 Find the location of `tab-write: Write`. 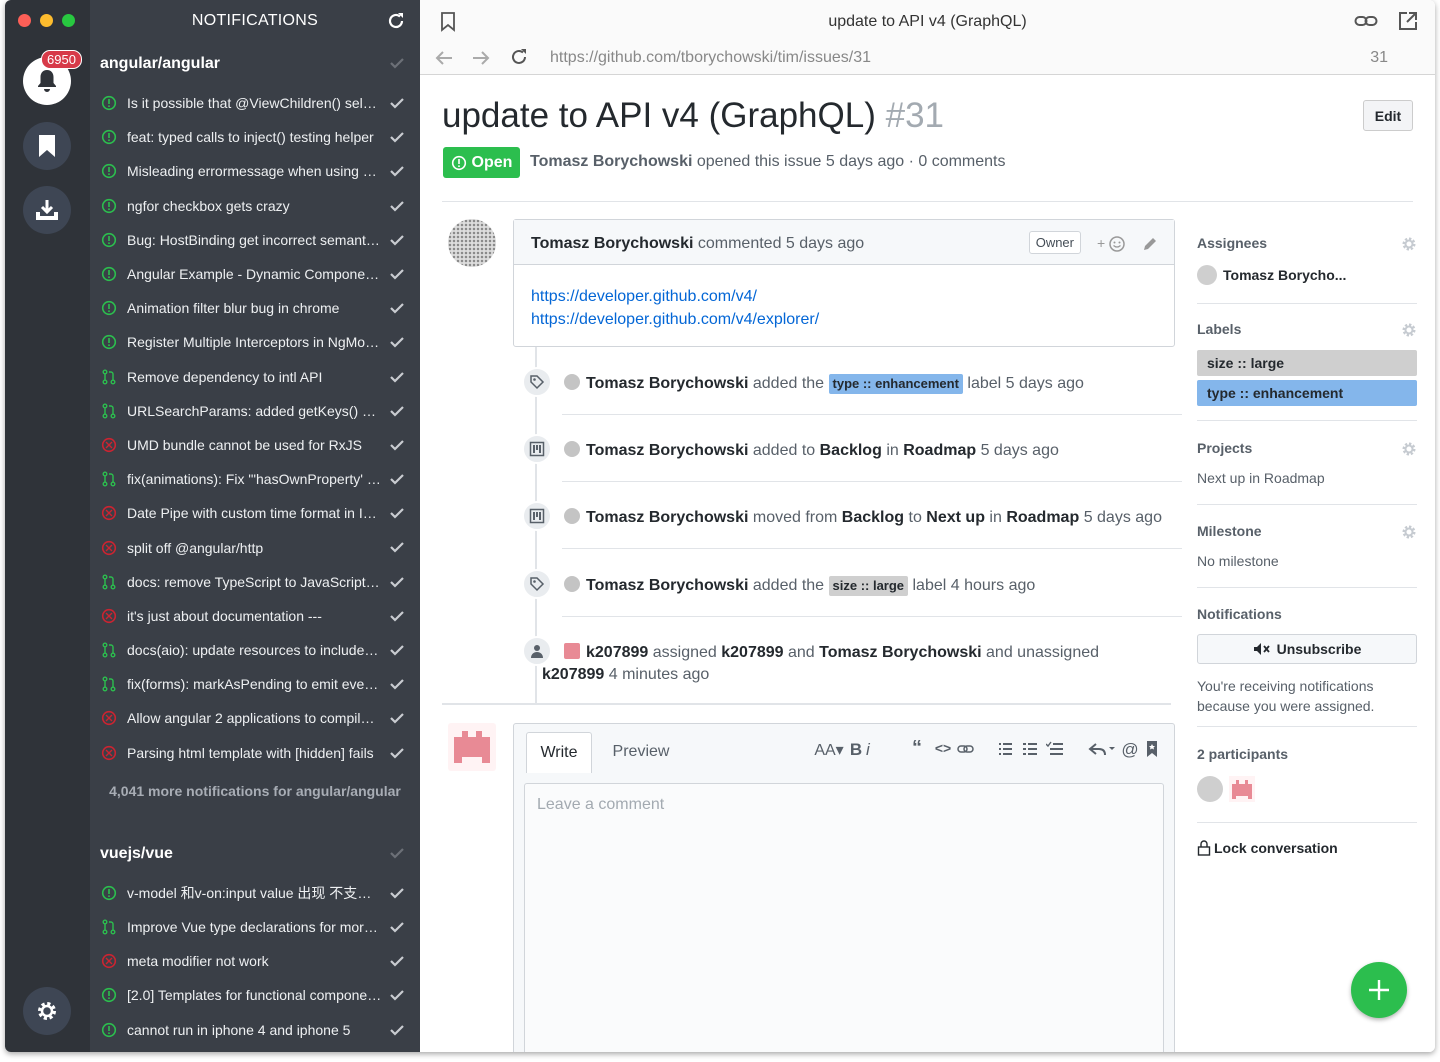

tab-write: Write is located at coordinates (559, 752).